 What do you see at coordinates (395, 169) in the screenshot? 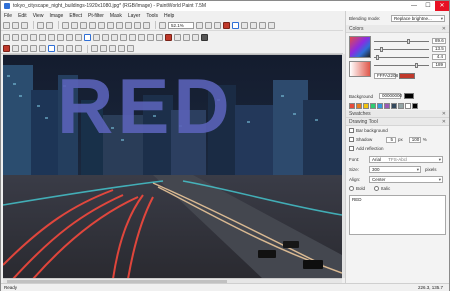
I see `size-select: 300` at bounding box center [395, 169].